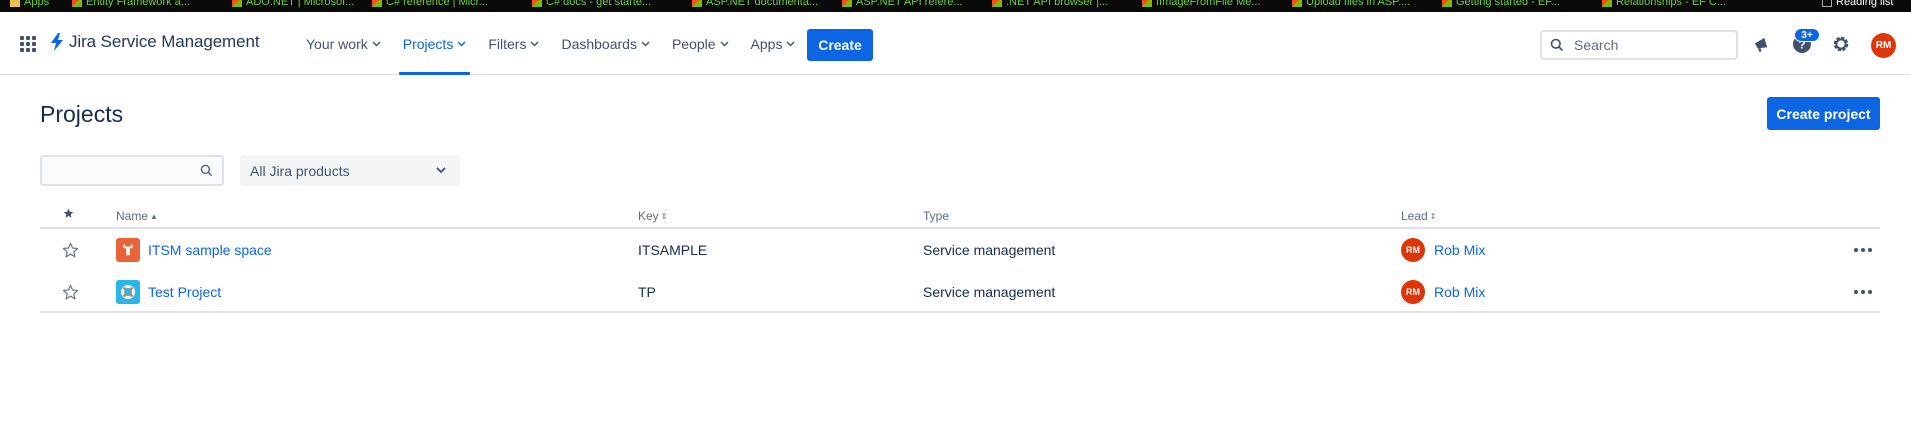  Describe the element at coordinates (117, 170) in the screenshot. I see `project-search-input` at that location.